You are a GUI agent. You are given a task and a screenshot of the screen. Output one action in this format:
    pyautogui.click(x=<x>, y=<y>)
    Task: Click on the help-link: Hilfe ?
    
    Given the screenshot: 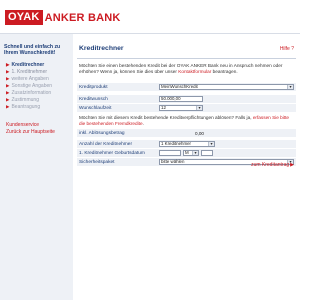 What is the action you would take?
    pyautogui.click(x=287, y=49)
    